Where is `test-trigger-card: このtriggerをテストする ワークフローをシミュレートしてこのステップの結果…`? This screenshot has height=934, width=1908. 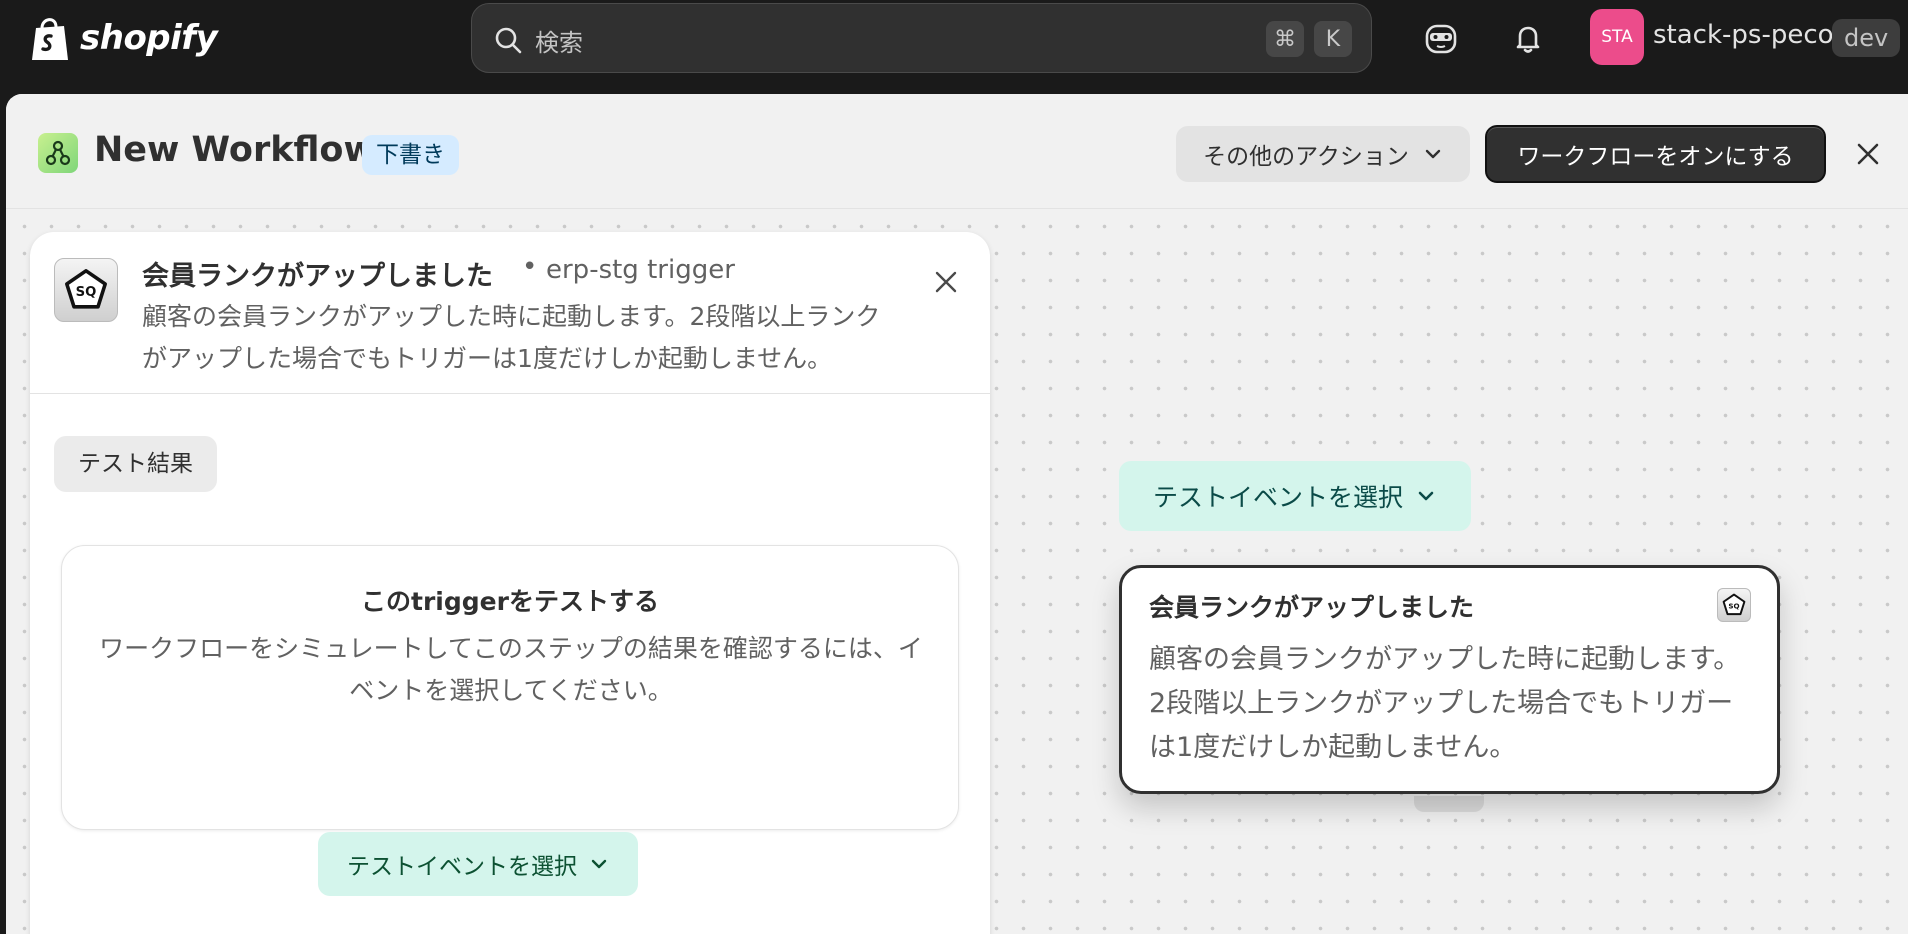
test-trigger-card: このtriggerをテストする ワークフローをシミュレートしてこのステップの結果… is located at coordinates (510, 687).